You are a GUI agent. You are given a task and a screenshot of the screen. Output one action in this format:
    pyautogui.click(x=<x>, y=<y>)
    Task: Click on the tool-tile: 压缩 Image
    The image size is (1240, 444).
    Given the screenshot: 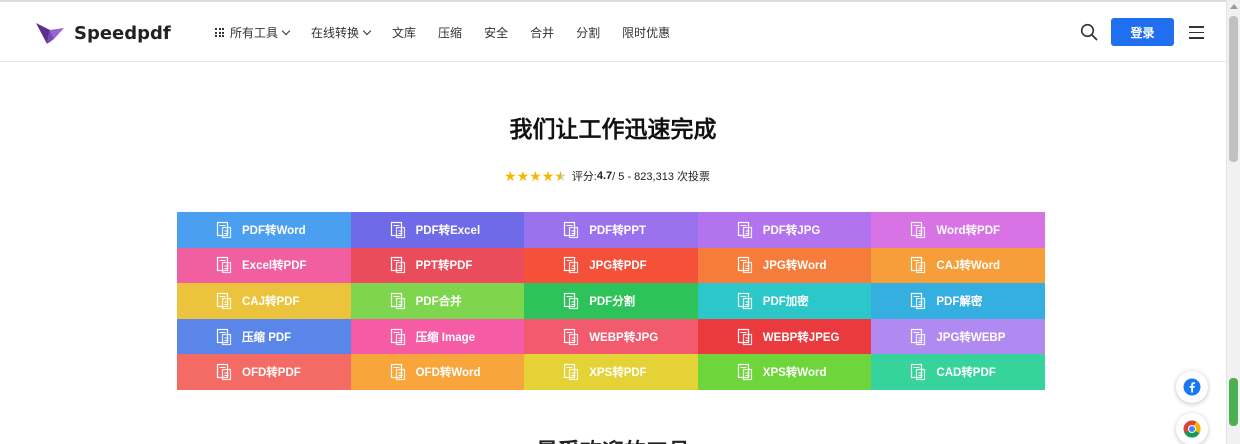 What is the action you would take?
    pyautogui.click(x=437, y=336)
    